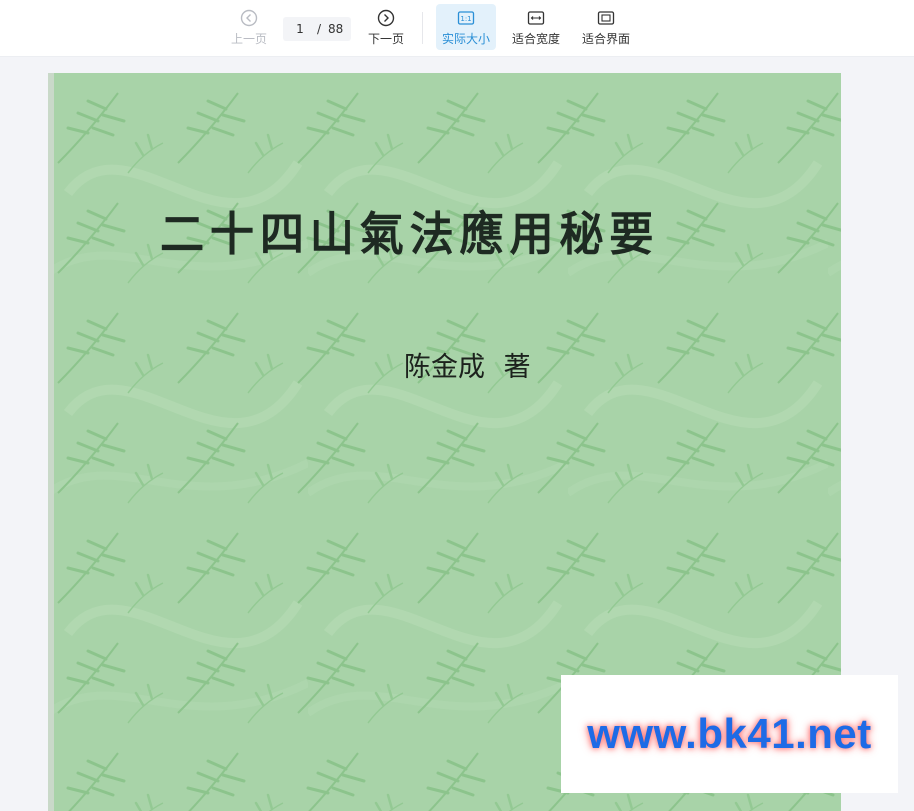  What do you see at coordinates (300, 29) in the screenshot?
I see `current-page-input: 1` at bounding box center [300, 29].